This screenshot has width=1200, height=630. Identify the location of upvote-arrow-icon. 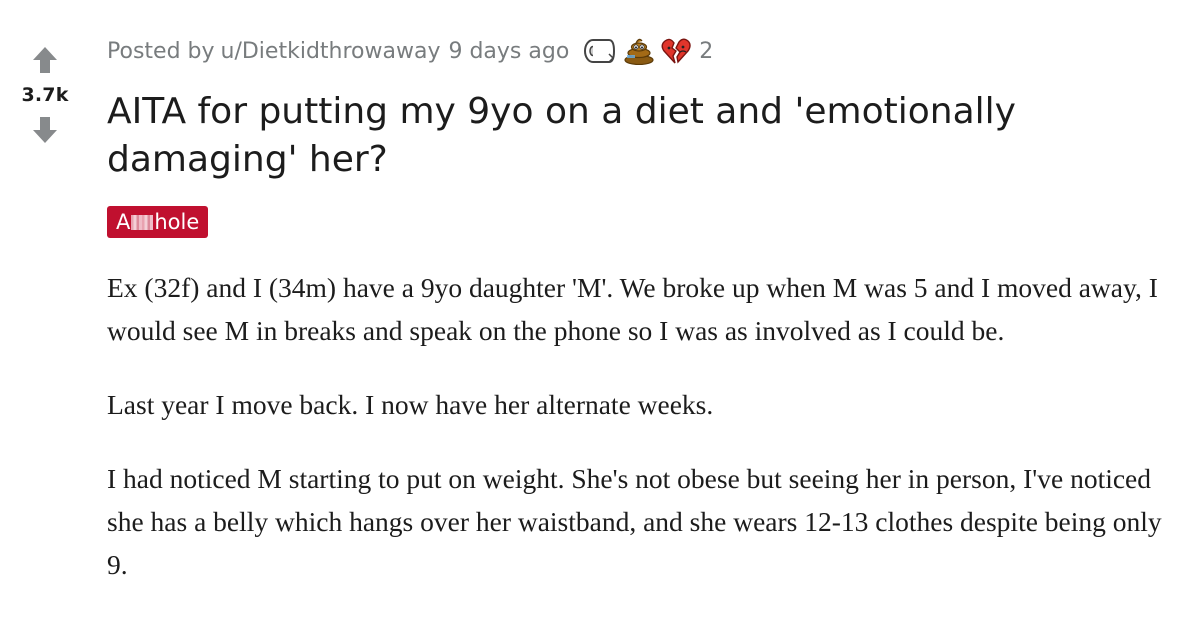
(45, 60).